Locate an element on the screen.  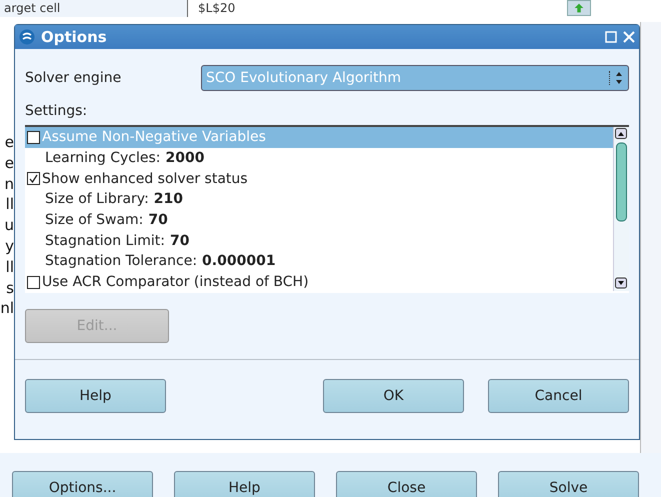
text-fragment: s is located at coordinates (10, 288).